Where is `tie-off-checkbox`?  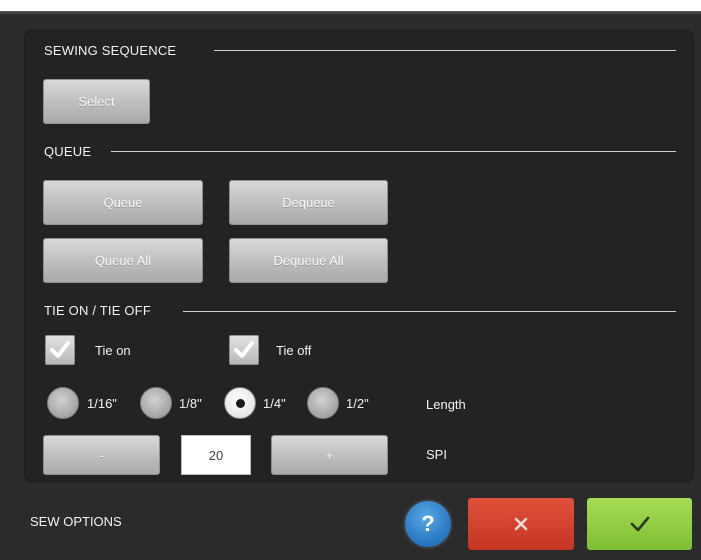
tie-off-checkbox is located at coordinates (244, 350).